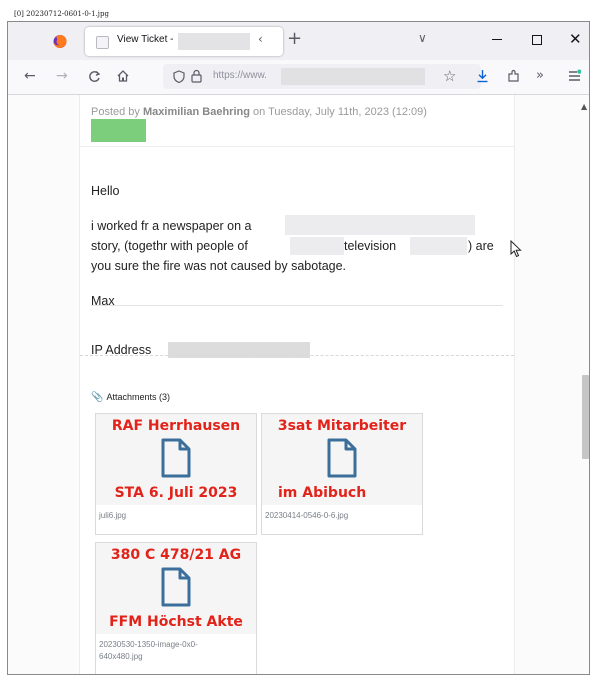  I want to click on home-icon, so click(123, 76).